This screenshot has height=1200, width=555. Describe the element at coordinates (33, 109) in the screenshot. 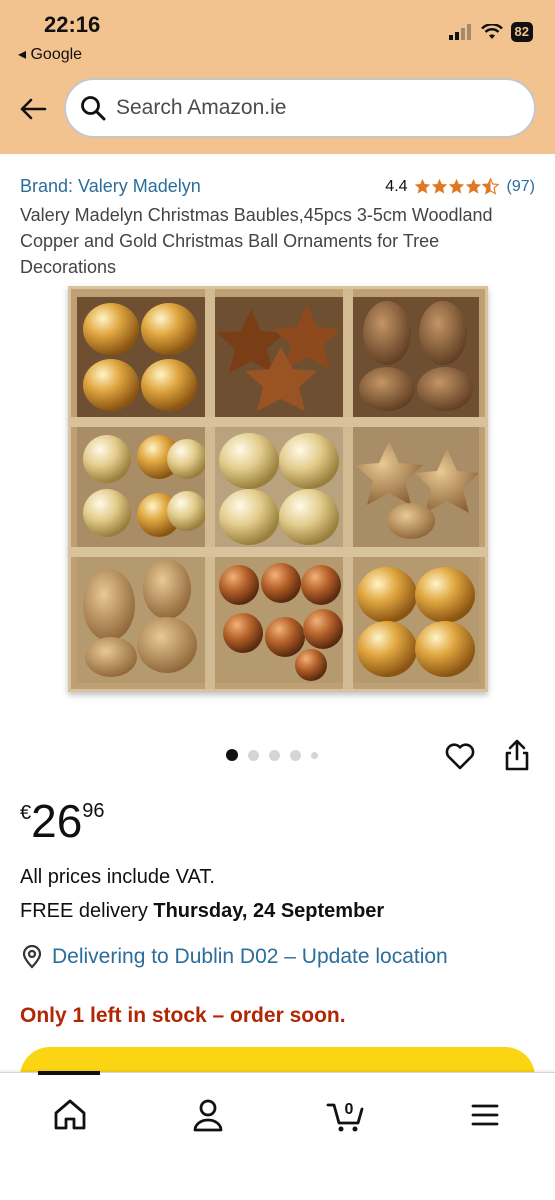

I see `back-arrow-icon` at that location.